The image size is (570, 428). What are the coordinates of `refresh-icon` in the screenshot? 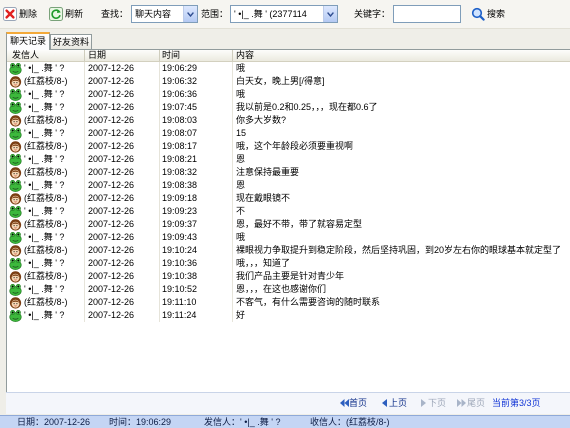 It's located at (56, 14).